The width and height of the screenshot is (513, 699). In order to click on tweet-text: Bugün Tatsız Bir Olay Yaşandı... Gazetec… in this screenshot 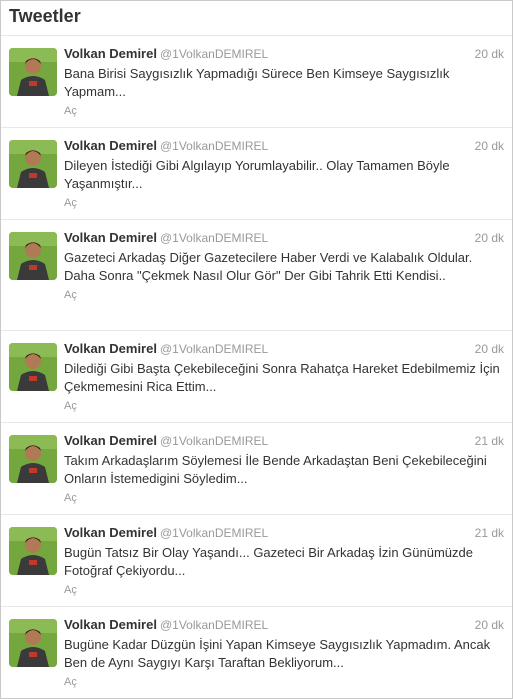, I will do `click(268, 561)`.